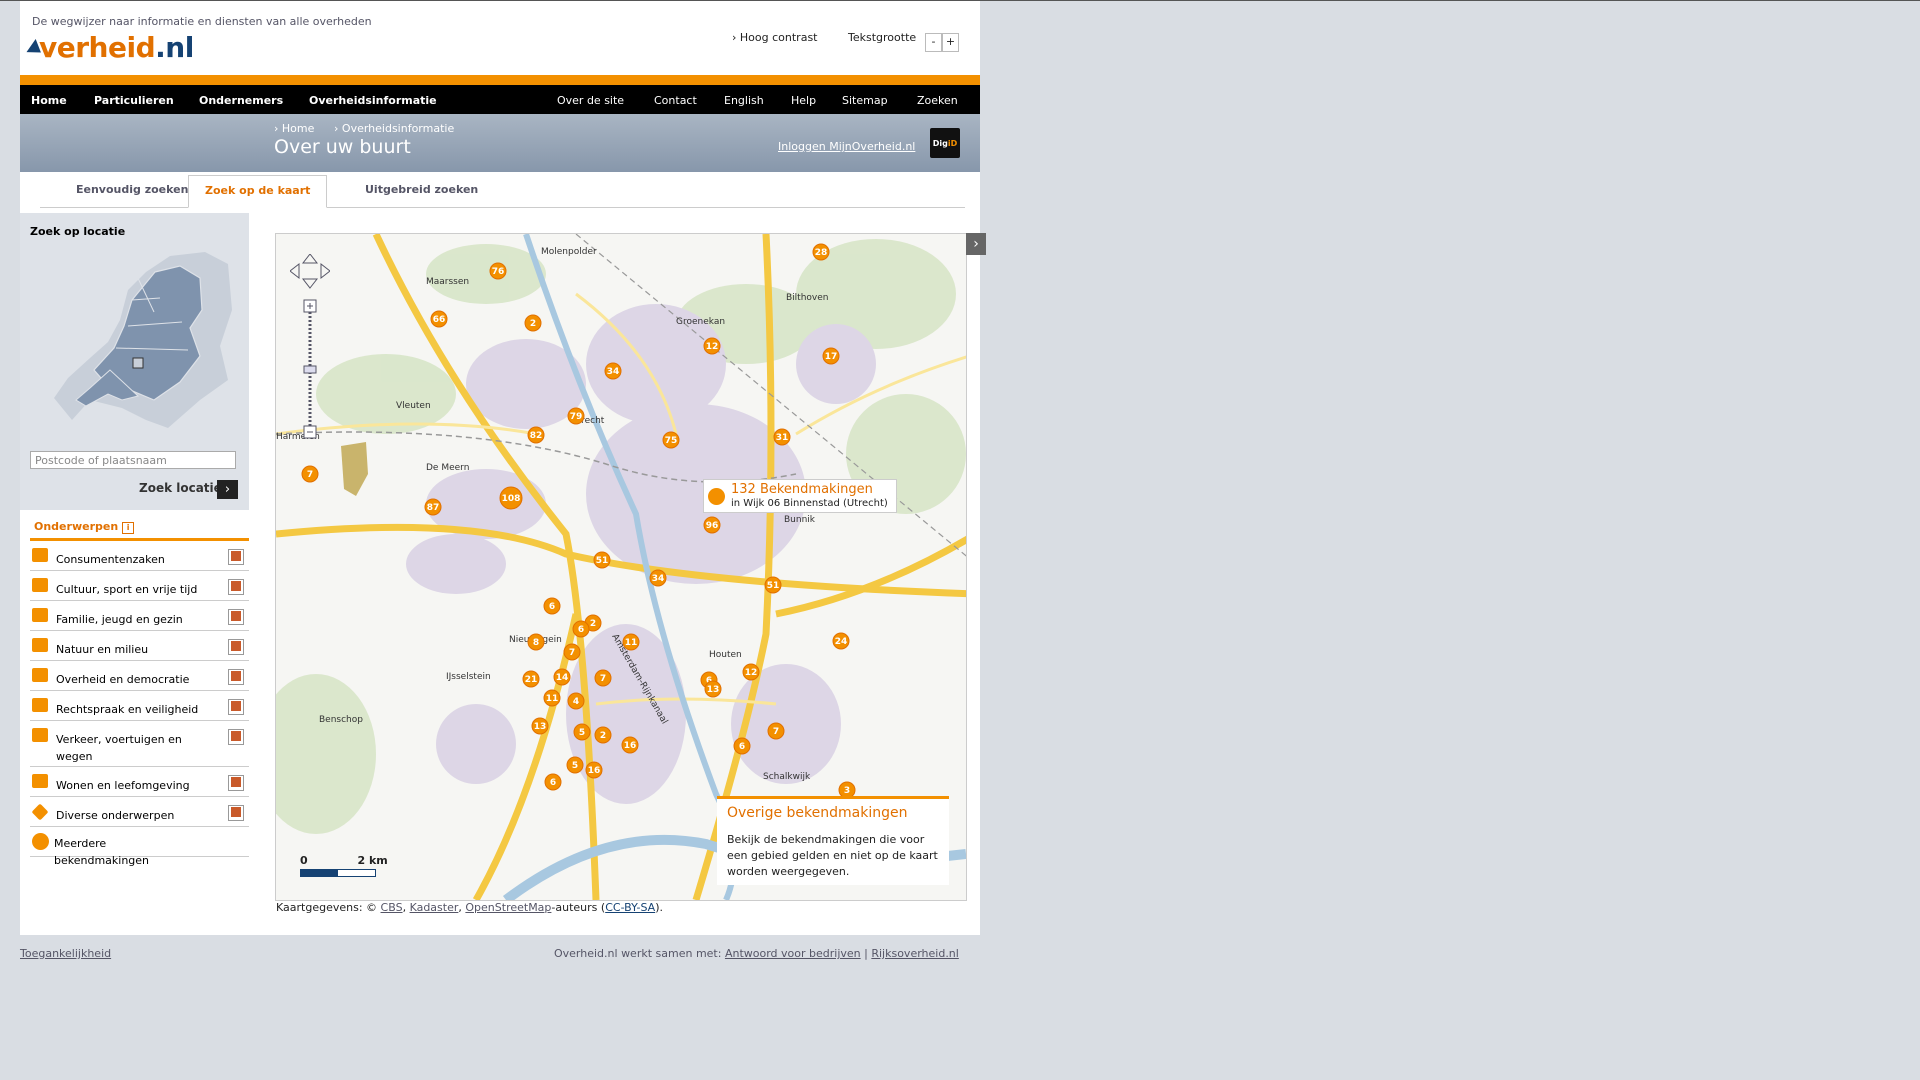 Image resolution: width=1920 pixels, height=1080 pixels. I want to click on map-marker: 14, so click(562, 677).